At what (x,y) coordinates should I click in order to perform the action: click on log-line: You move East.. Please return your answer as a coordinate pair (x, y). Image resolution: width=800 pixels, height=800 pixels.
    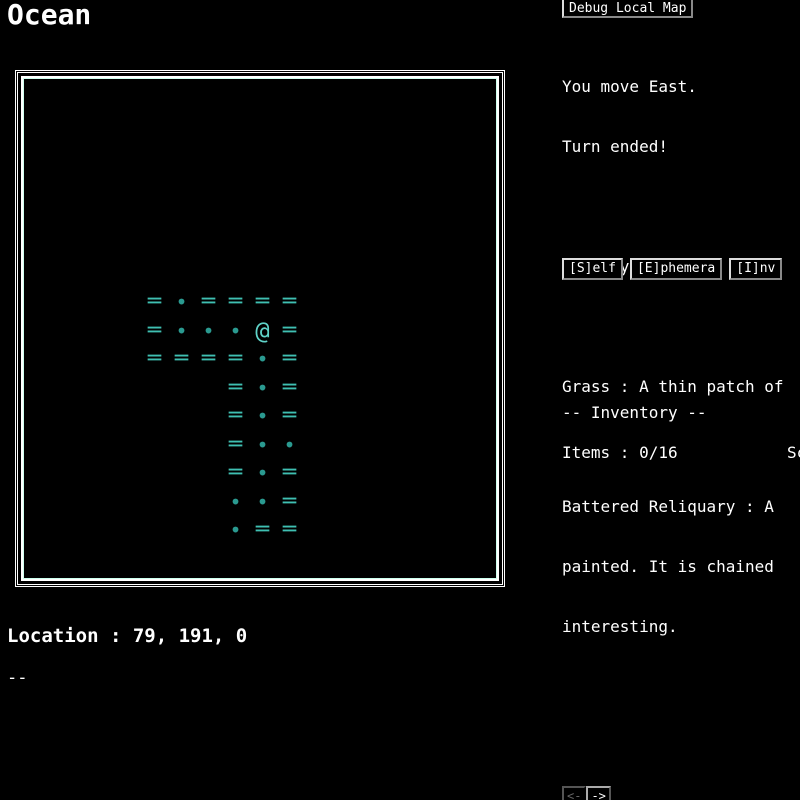
    Looking at the image, I should click on (629, 86).